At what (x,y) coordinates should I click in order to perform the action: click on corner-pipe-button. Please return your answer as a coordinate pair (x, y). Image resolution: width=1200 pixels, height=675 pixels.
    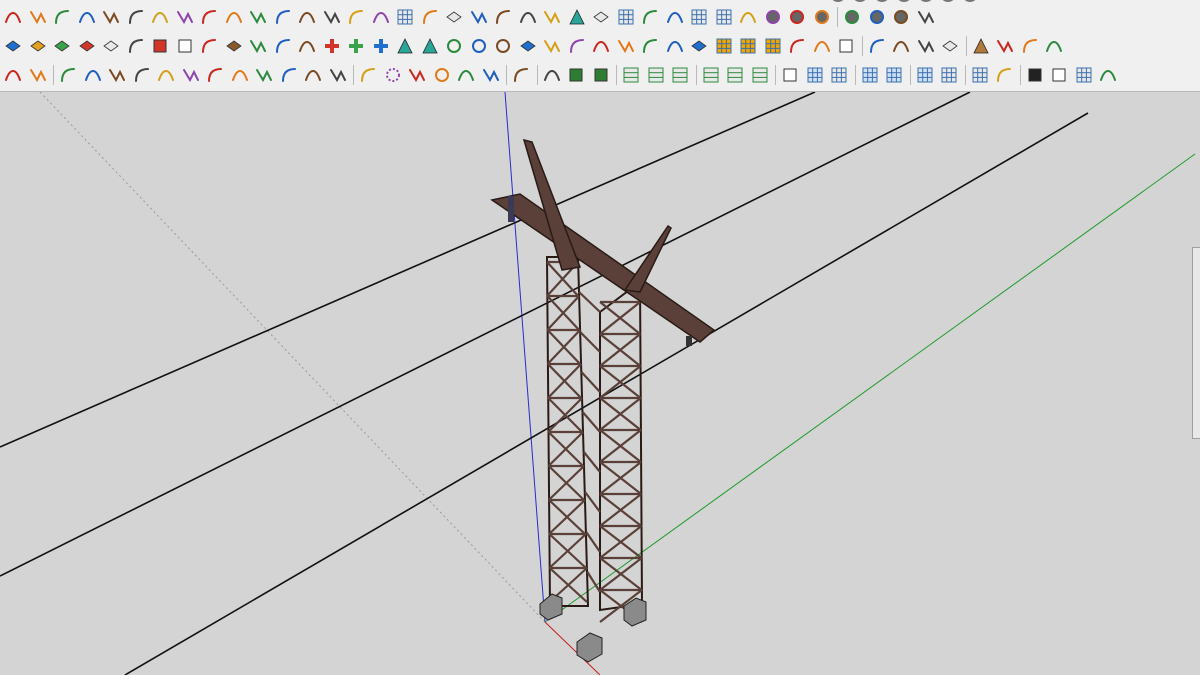
    Looking at the image, I should click on (283, 46).